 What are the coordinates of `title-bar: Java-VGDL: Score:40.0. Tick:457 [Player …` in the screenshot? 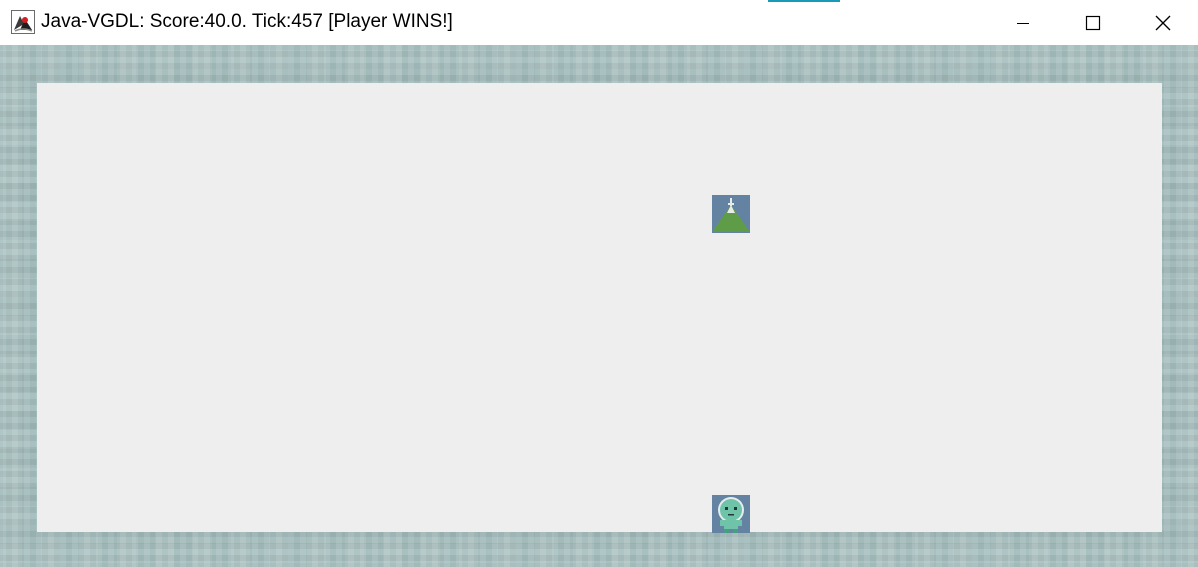 It's located at (599, 22).